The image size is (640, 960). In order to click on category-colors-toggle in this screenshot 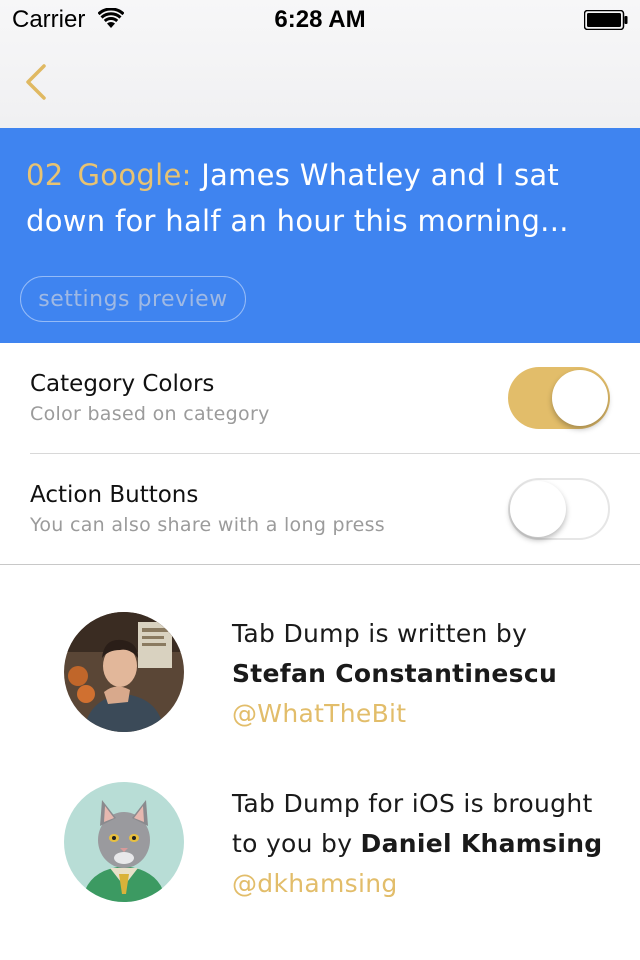, I will do `click(559, 398)`.